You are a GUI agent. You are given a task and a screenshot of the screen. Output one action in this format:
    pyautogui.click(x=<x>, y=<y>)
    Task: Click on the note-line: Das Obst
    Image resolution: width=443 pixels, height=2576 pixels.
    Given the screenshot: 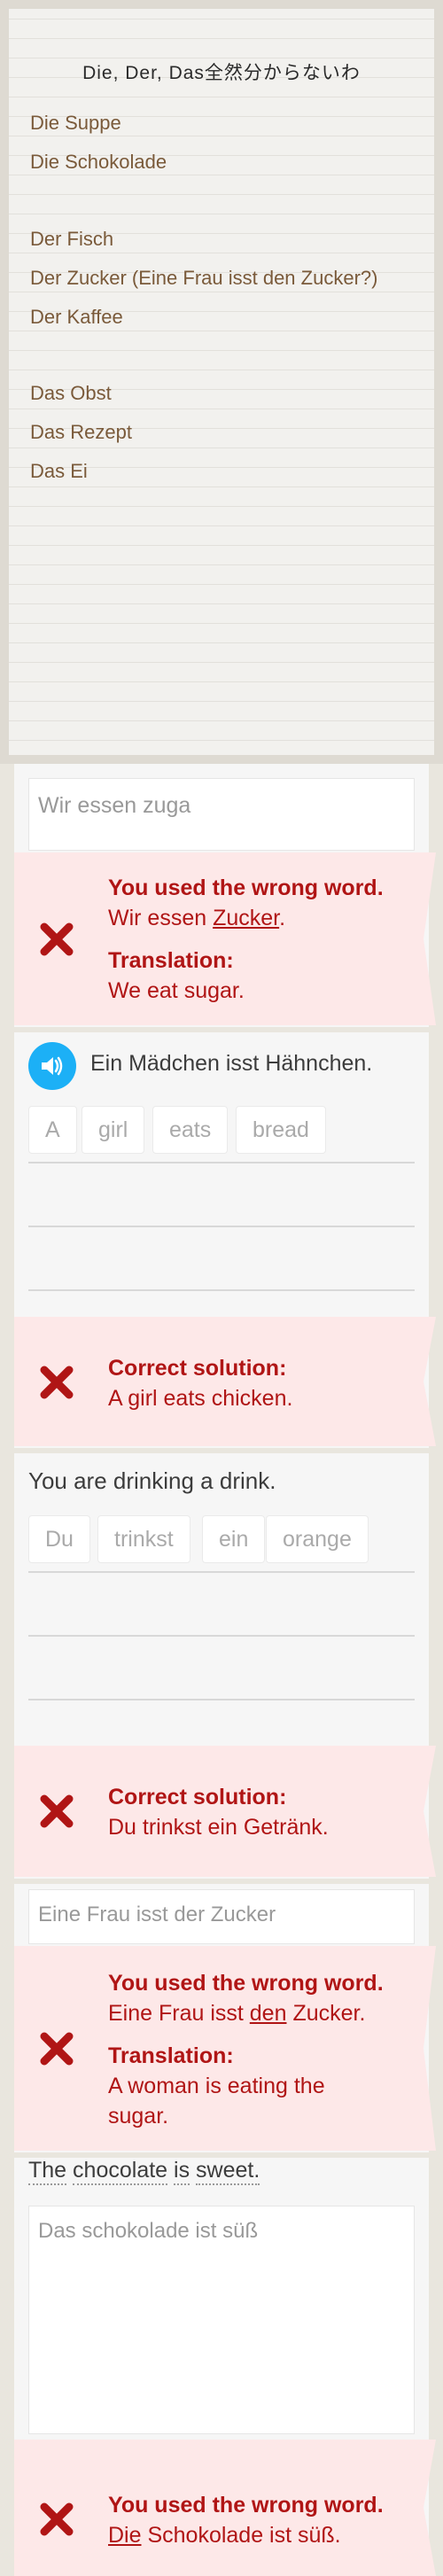 What is the action you would take?
    pyautogui.click(x=71, y=393)
    